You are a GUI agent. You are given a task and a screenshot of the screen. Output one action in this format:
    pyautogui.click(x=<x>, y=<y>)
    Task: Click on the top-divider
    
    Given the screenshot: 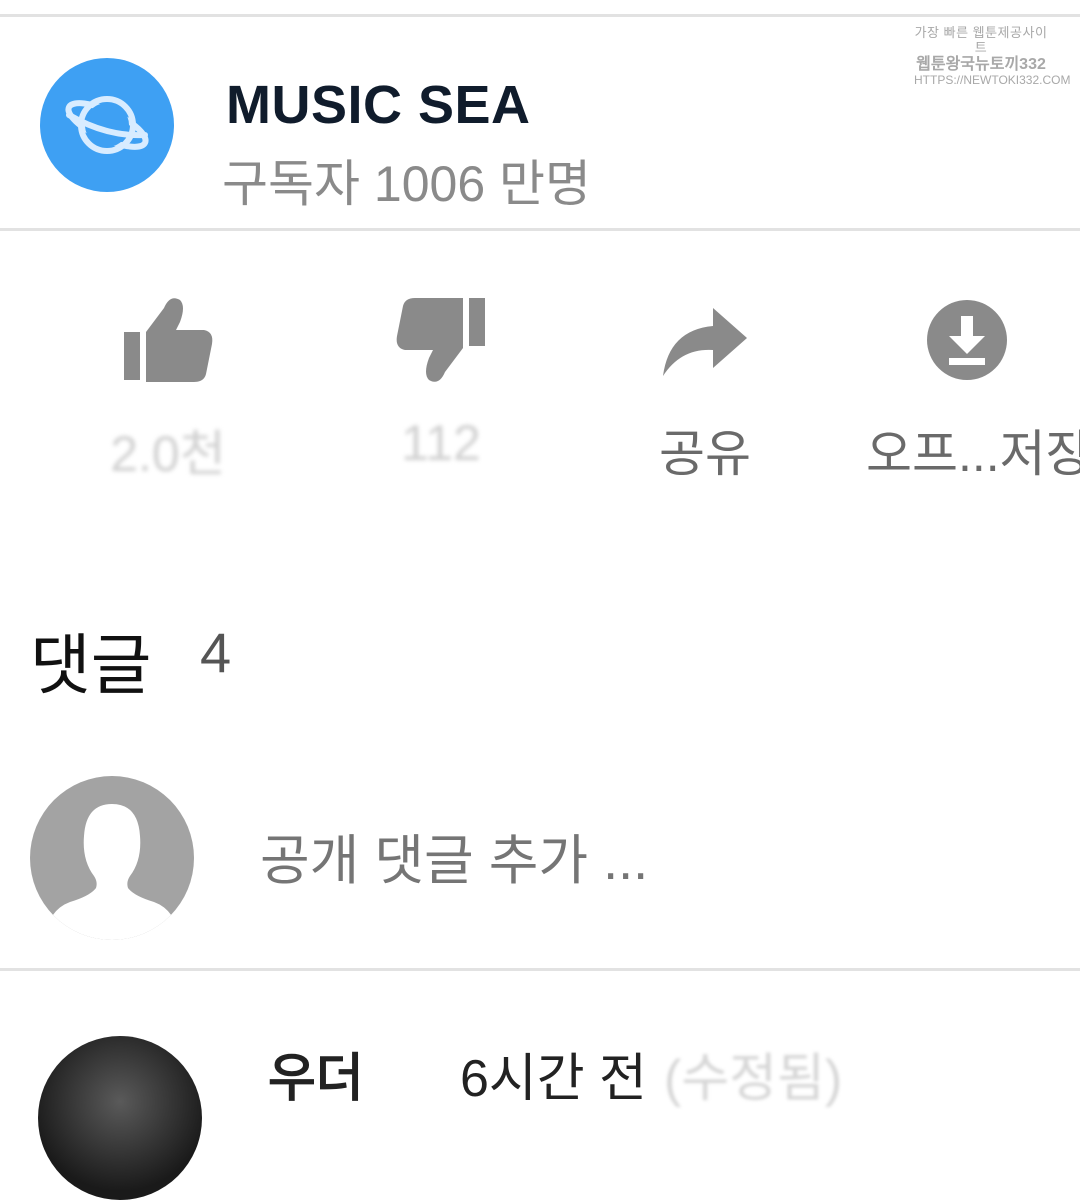 What is the action you would take?
    pyautogui.click(x=540, y=15)
    